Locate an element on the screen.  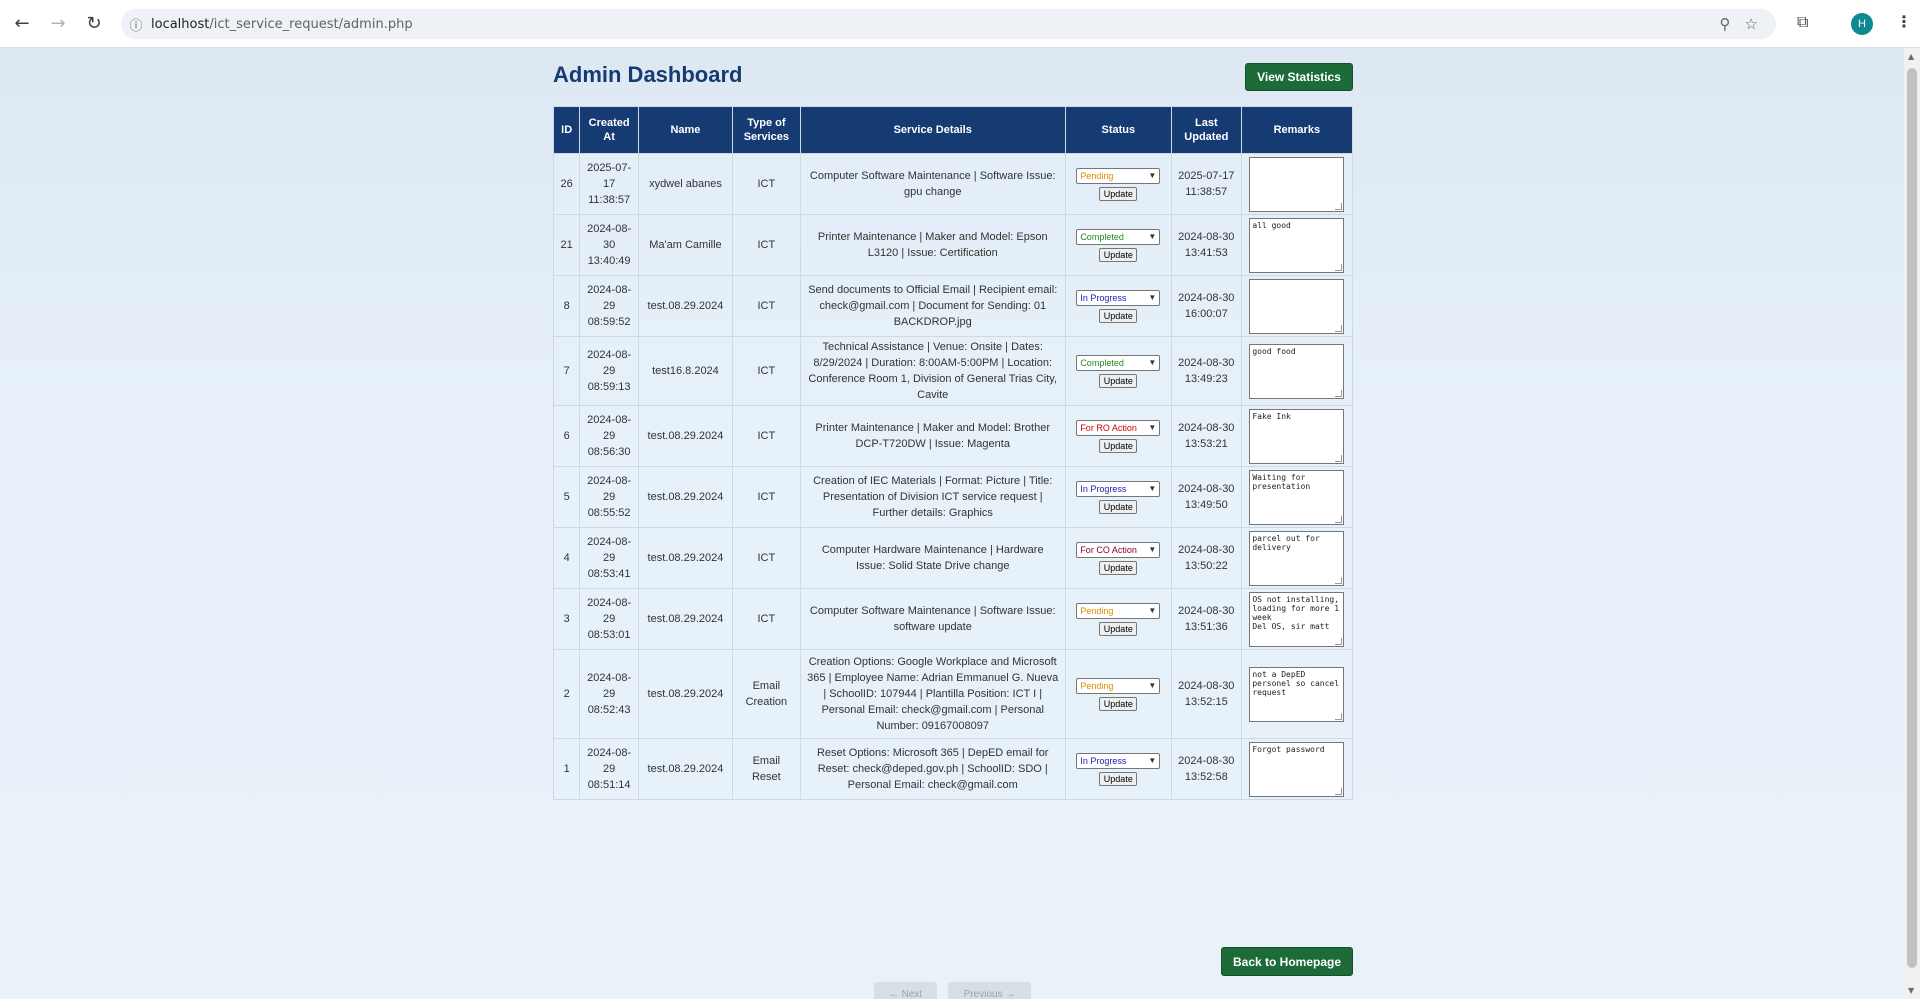
cell-id: 8 is located at coordinates (566, 306).